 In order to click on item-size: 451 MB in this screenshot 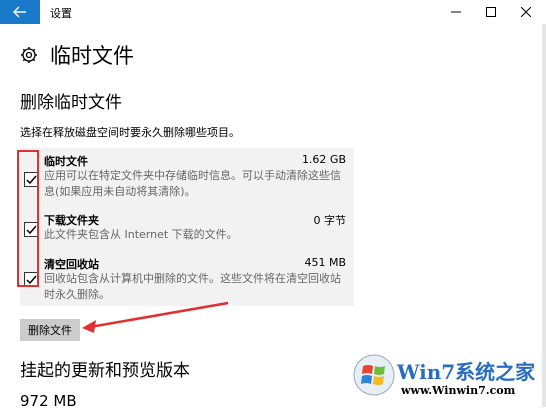, I will do `click(325, 262)`.